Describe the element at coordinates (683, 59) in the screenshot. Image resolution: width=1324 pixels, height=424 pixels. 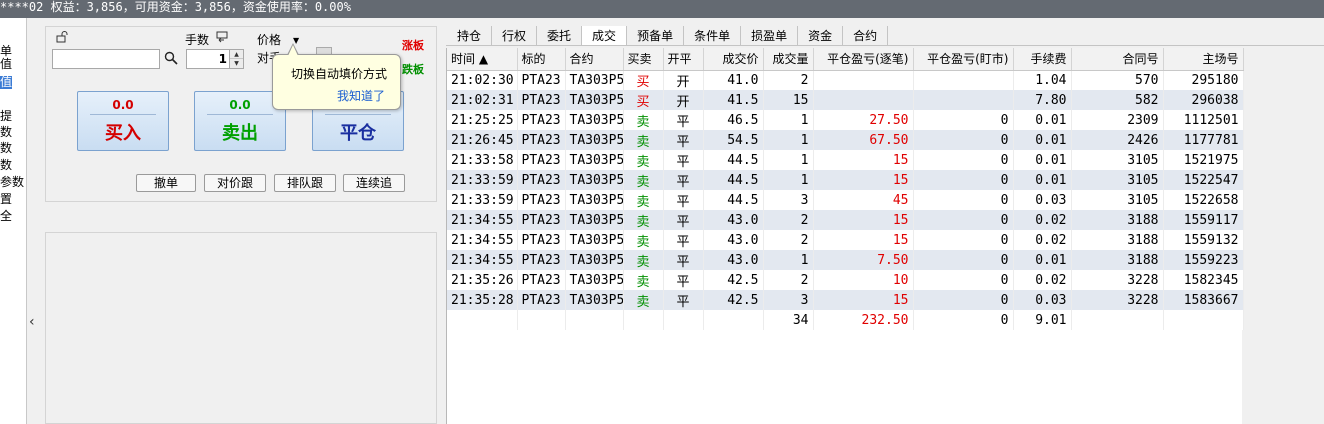
I see `col-header-open-close: 开平` at that location.